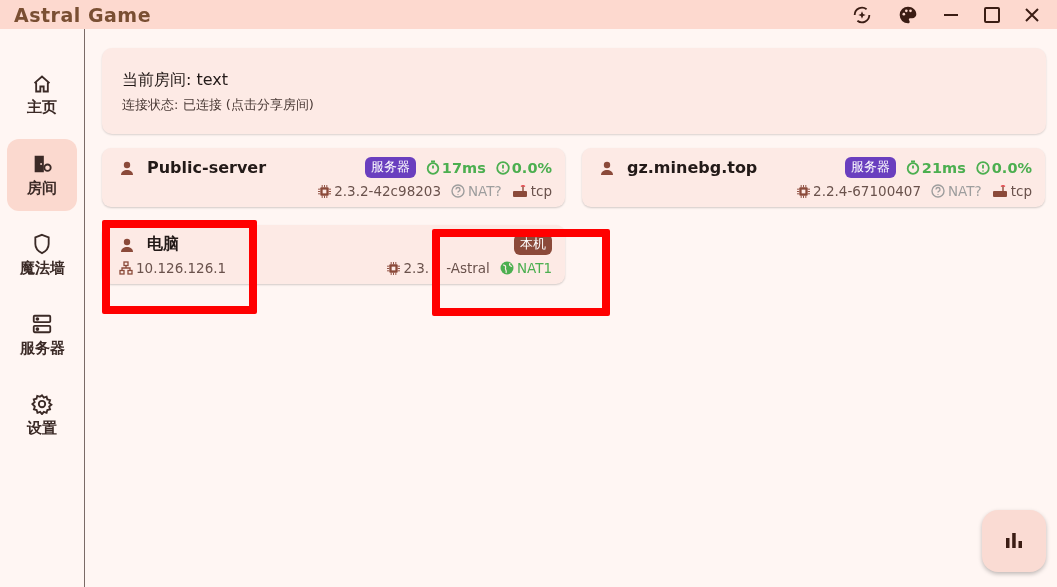  Describe the element at coordinates (692, 167) in the screenshot. I see `peer-name: gz.minebg.top` at that location.